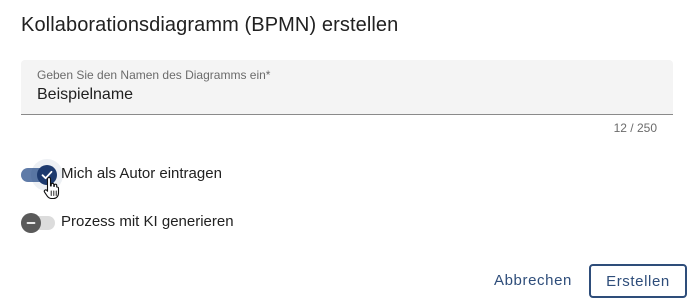 This screenshot has width=694, height=304. I want to click on diagram-name-label: Geben Sie den Namen des Diagramms ein*, so click(154, 75).